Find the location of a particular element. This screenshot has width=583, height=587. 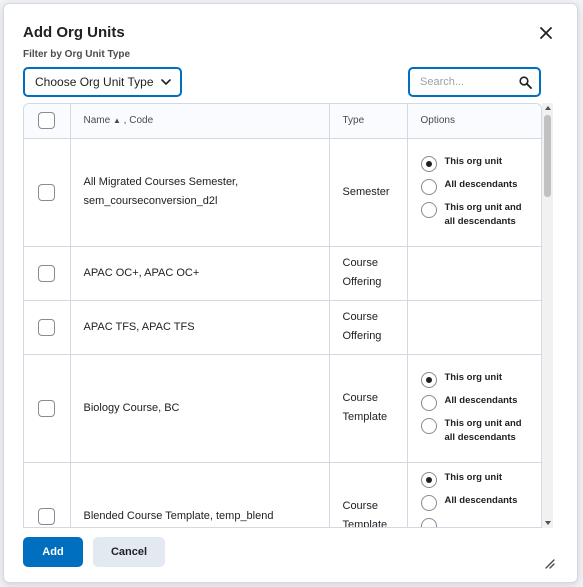

table-row: APAC TFS, APAC TFS Course Offering is located at coordinates (282, 327).